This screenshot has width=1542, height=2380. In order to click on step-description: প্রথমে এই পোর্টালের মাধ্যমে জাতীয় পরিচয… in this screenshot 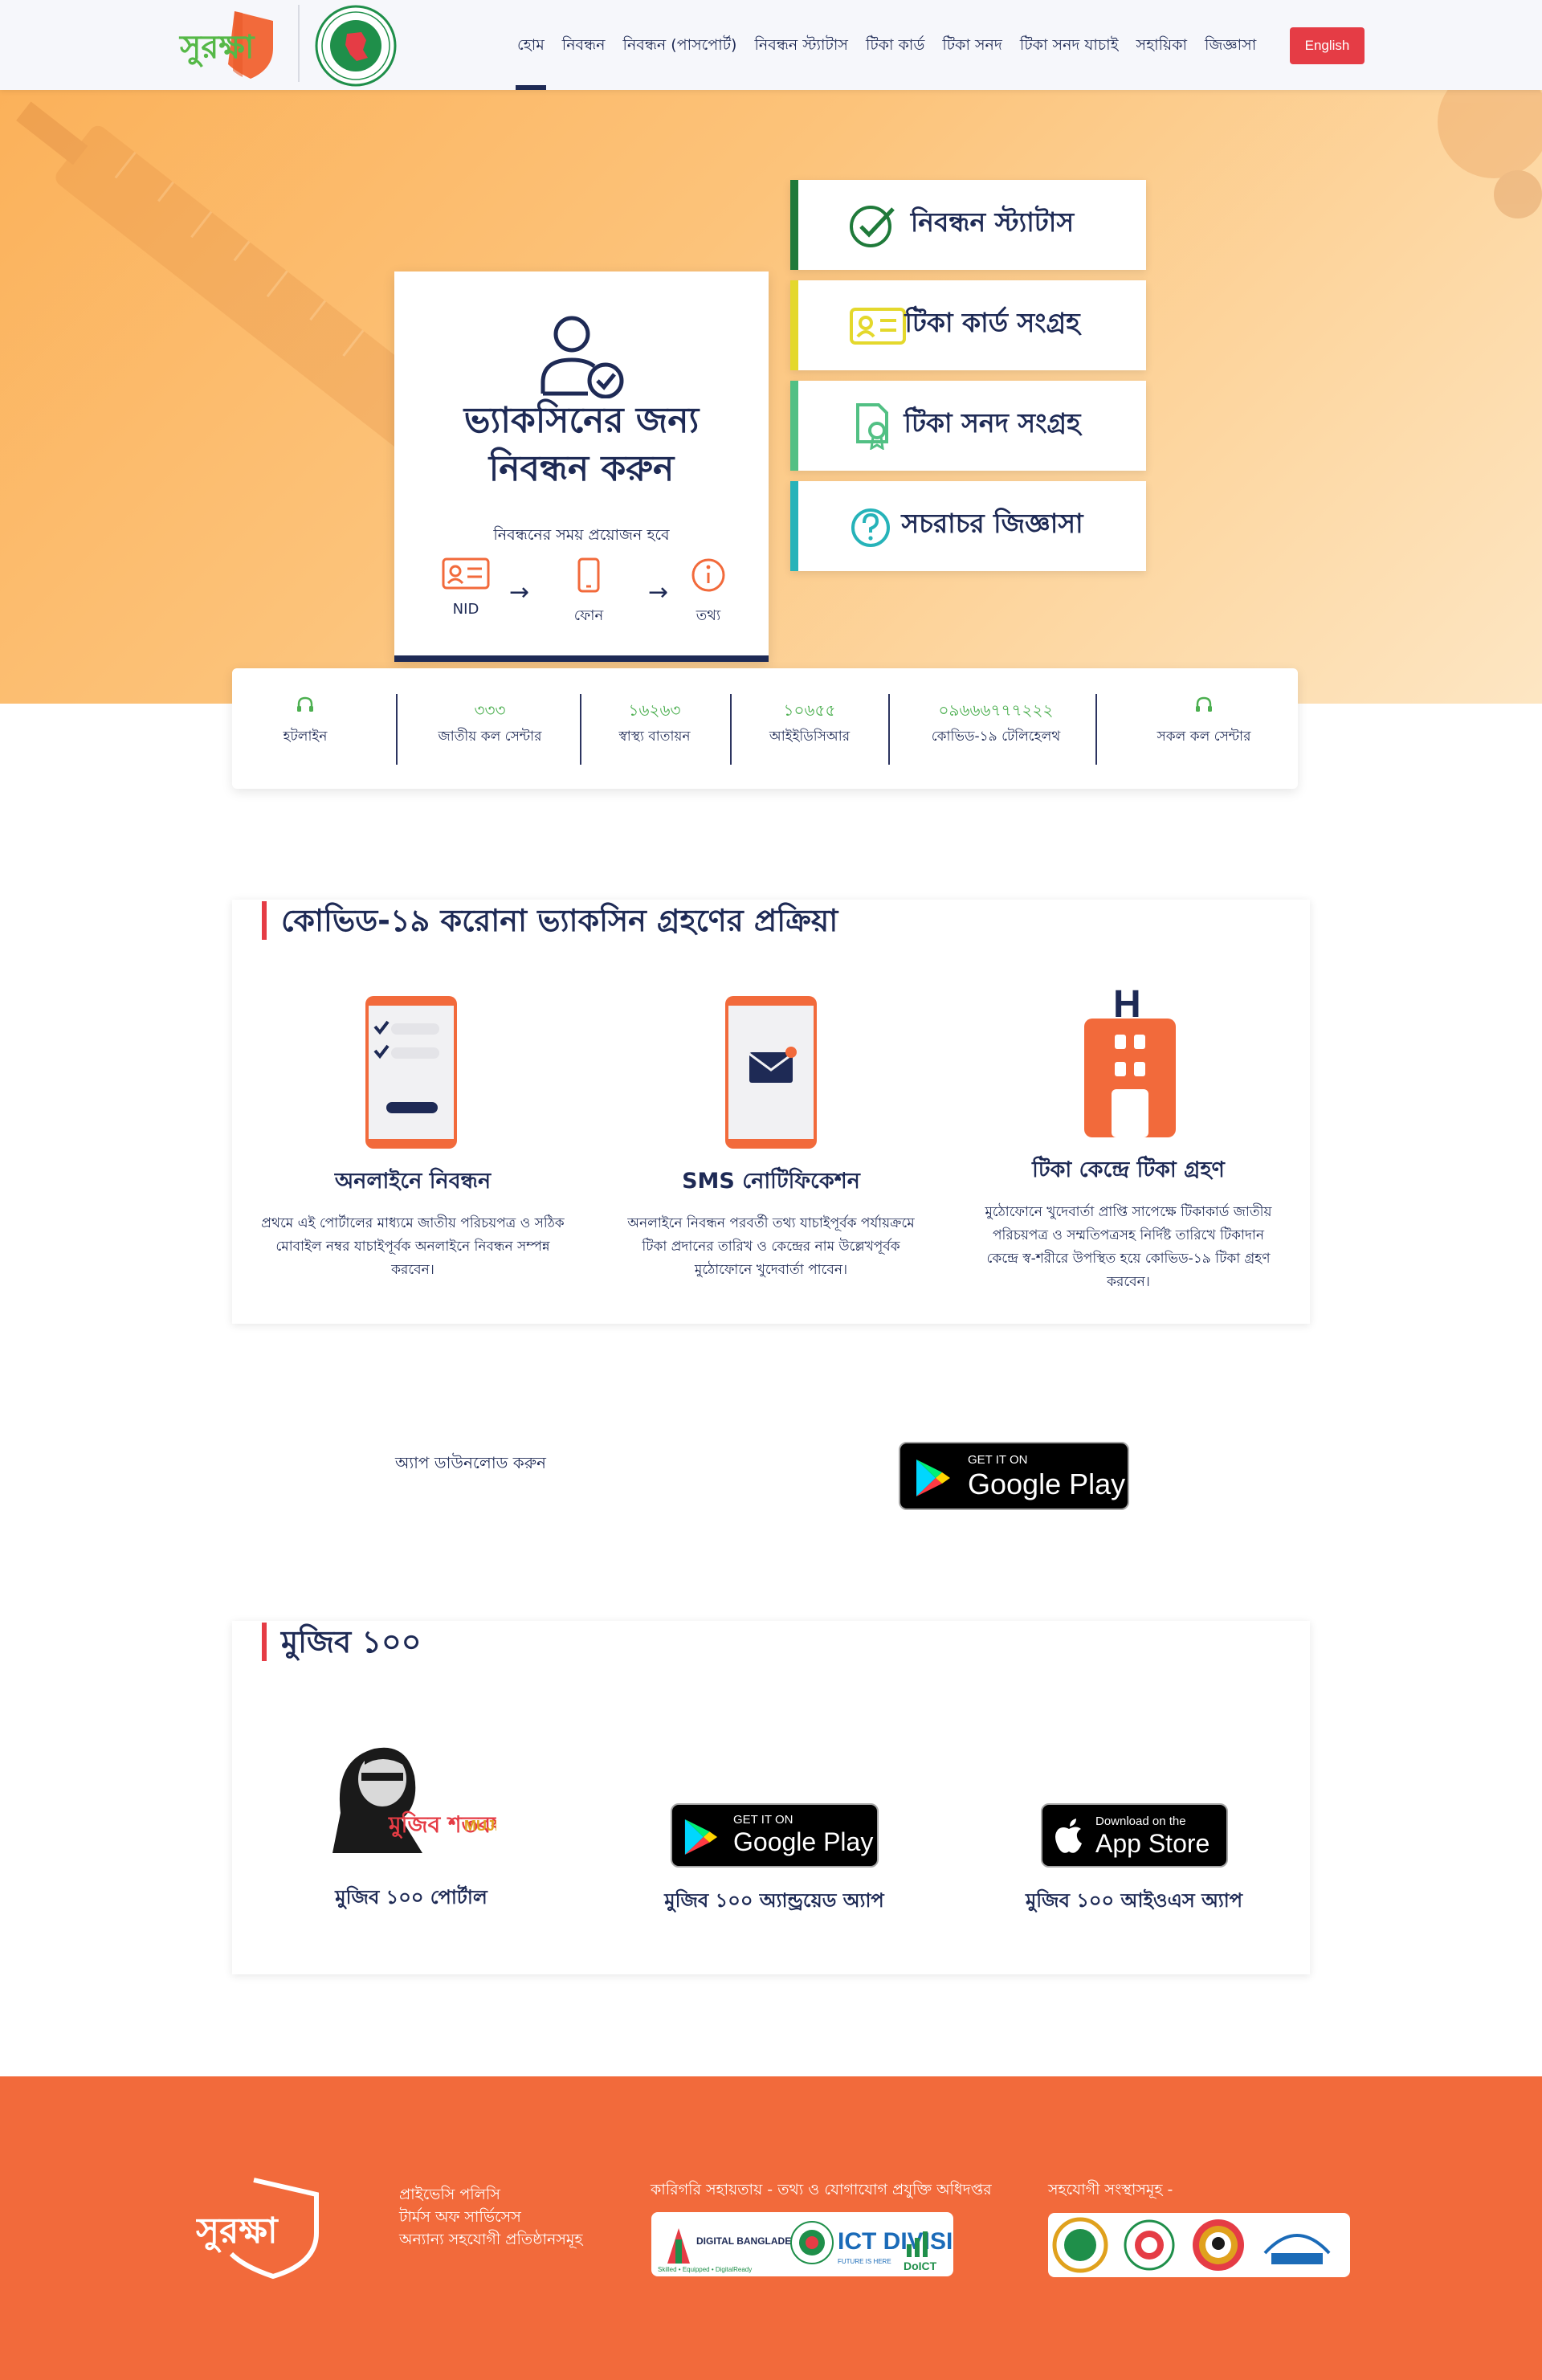, I will do `click(413, 1247)`.